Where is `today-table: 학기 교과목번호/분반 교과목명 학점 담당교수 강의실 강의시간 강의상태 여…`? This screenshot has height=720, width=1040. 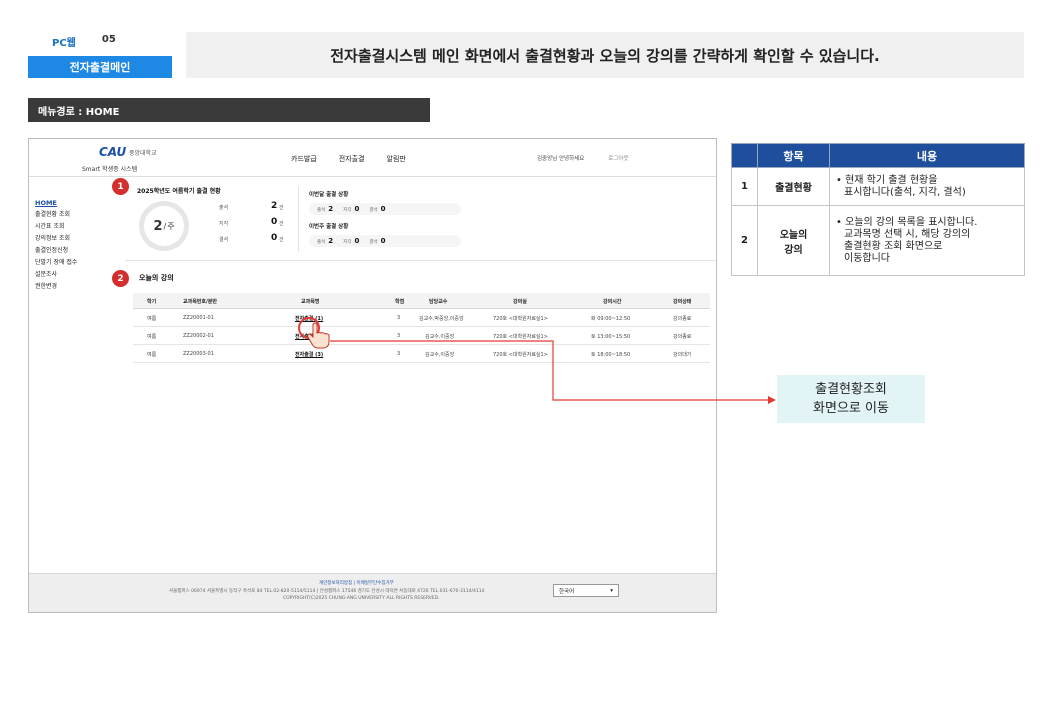 today-table: 학기 교과목번호/분반 교과목명 학점 담당교수 강의실 강의시간 강의상태 여… is located at coordinates (421, 328).